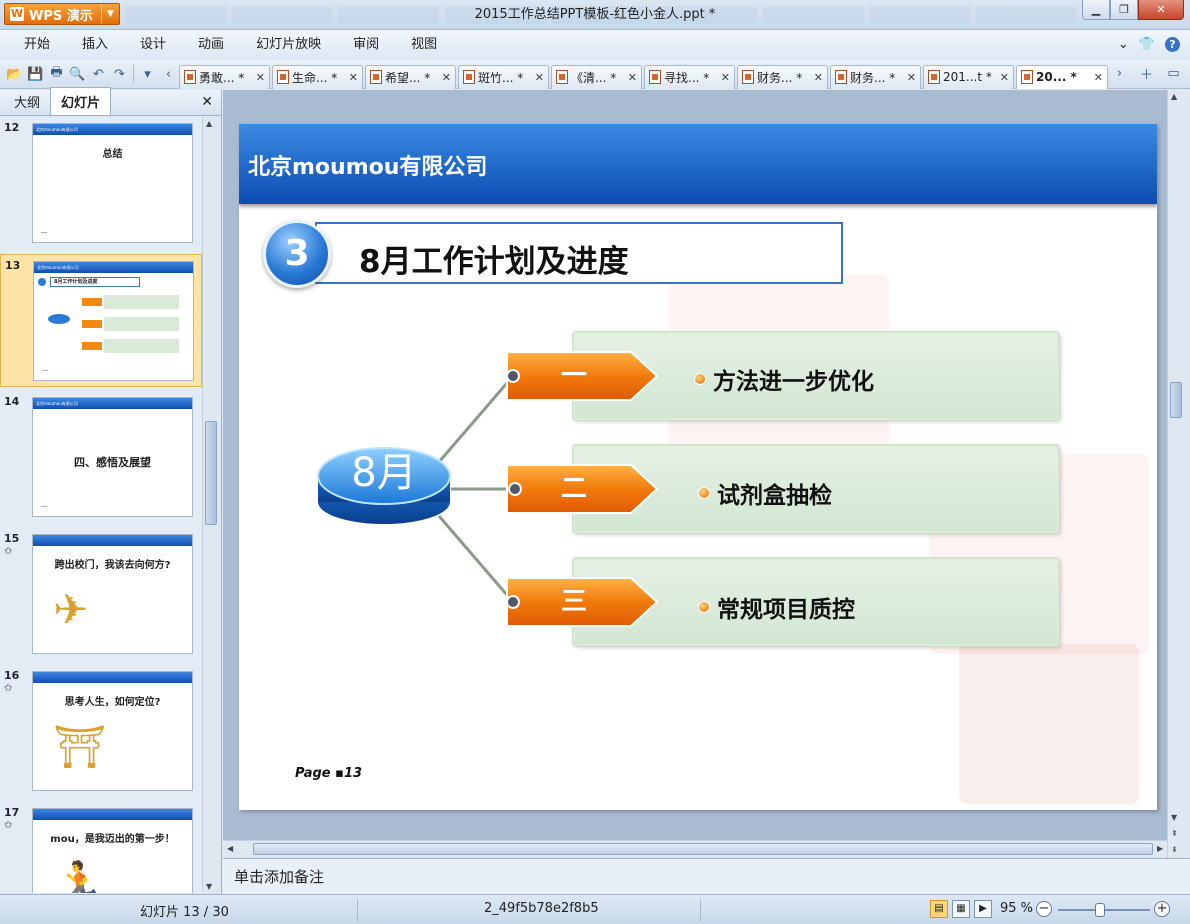  What do you see at coordinates (211, 45) in the screenshot?
I see `menu-animation: 动画` at bounding box center [211, 45].